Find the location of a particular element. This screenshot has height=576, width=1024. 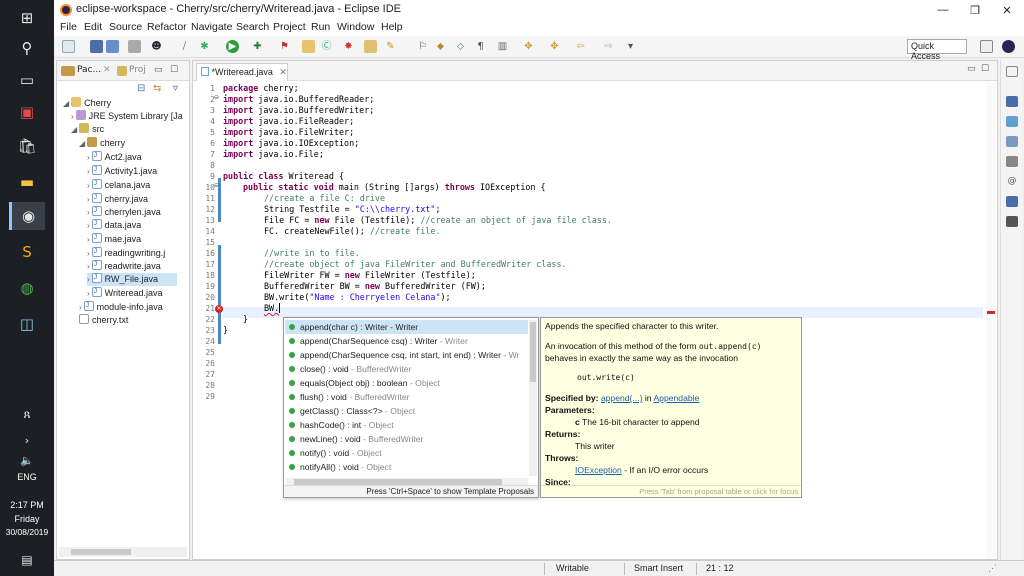

tree-item-package-cherry: ◢ cherry is located at coordinates (102, 143).